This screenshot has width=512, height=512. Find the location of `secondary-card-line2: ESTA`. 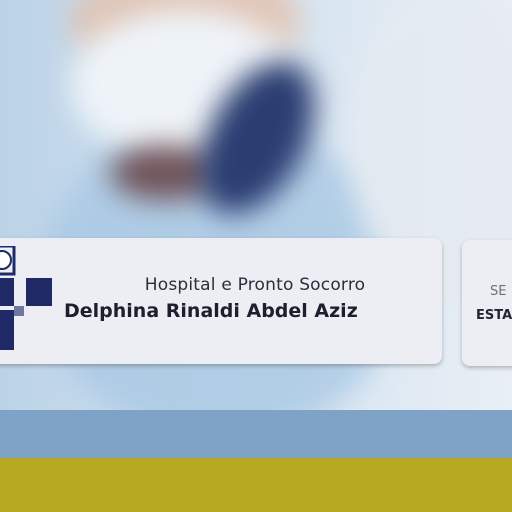

secondary-card-line2: ESTA is located at coordinates (494, 315).